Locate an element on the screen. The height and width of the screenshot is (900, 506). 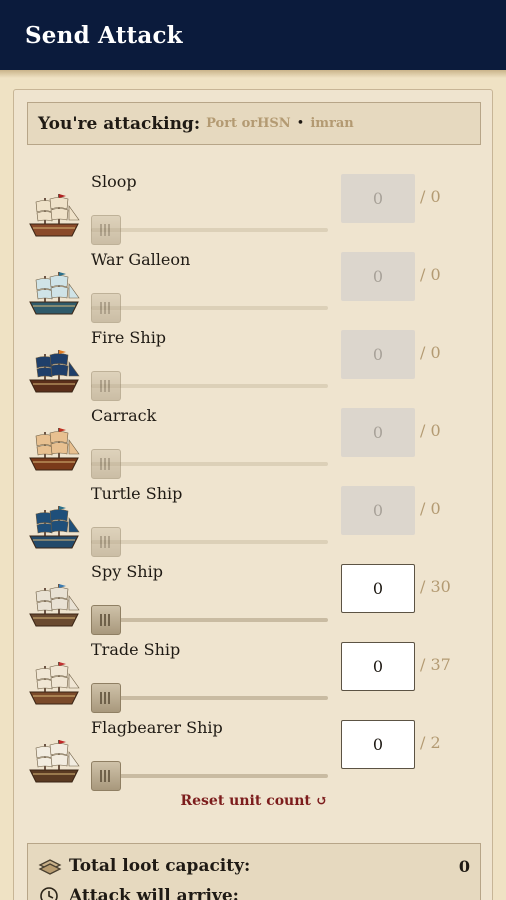
unit-row: Spy Ship / 30 is located at coordinates (254, 597).